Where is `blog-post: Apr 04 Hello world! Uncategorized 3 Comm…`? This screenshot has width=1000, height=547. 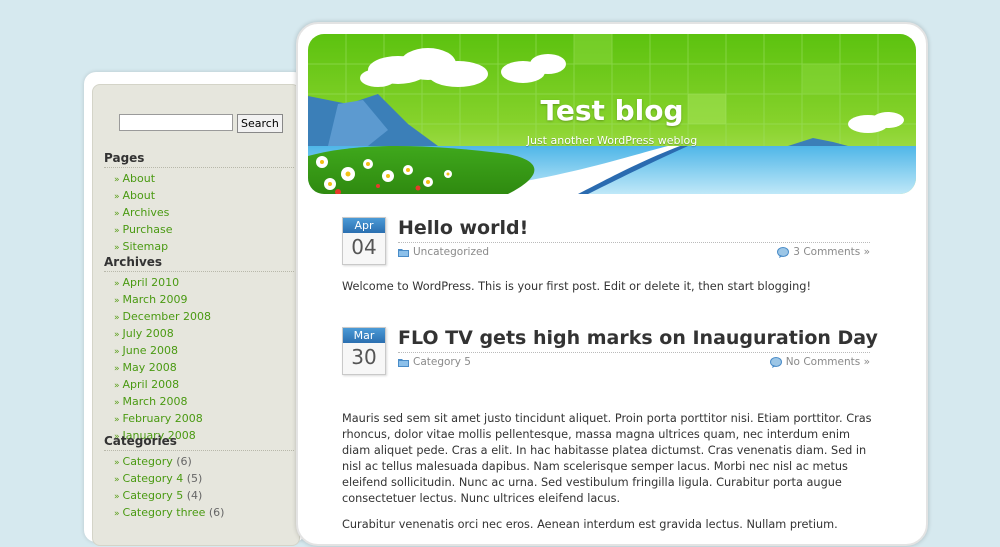 blog-post: Apr 04 Hello world! Uncategorized 3 Comm… is located at coordinates (607, 262).